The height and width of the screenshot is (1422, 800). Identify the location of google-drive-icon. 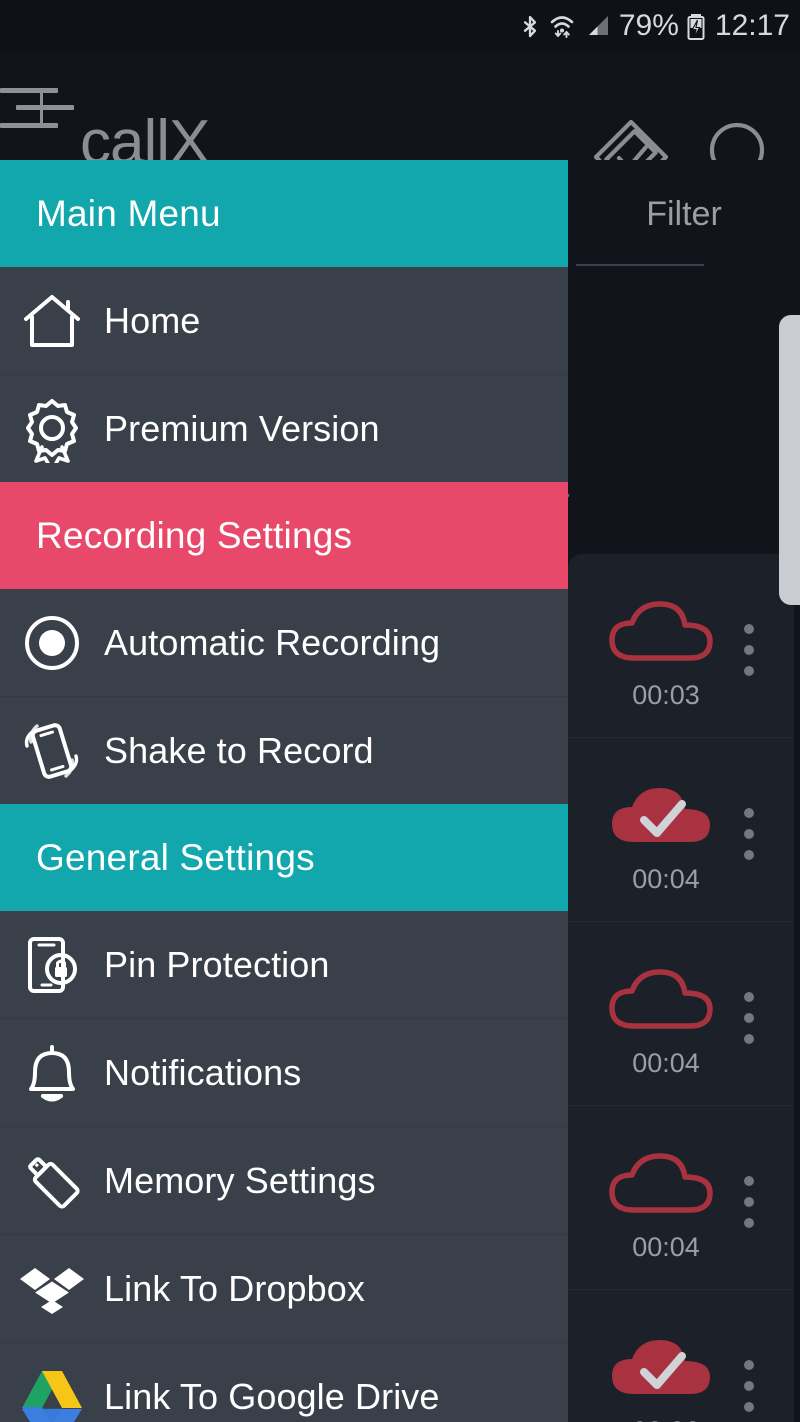
(52, 1382).